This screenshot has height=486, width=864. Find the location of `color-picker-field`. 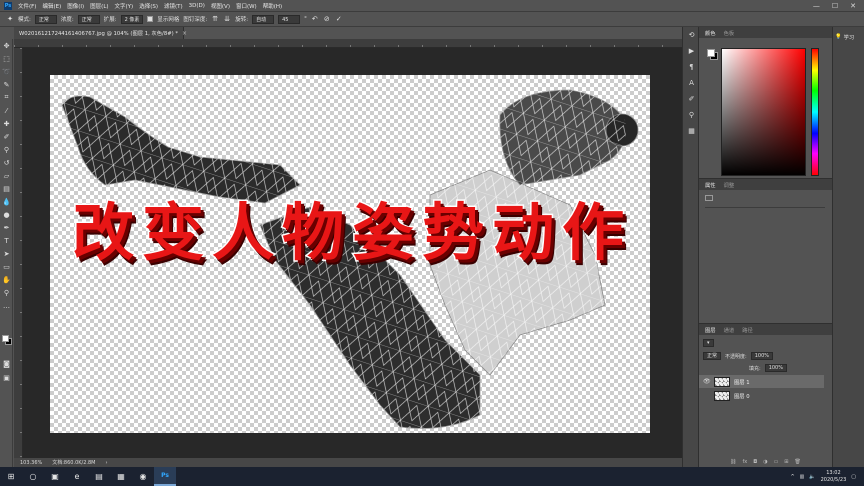

color-picker-field is located at coordinates (763, 112).